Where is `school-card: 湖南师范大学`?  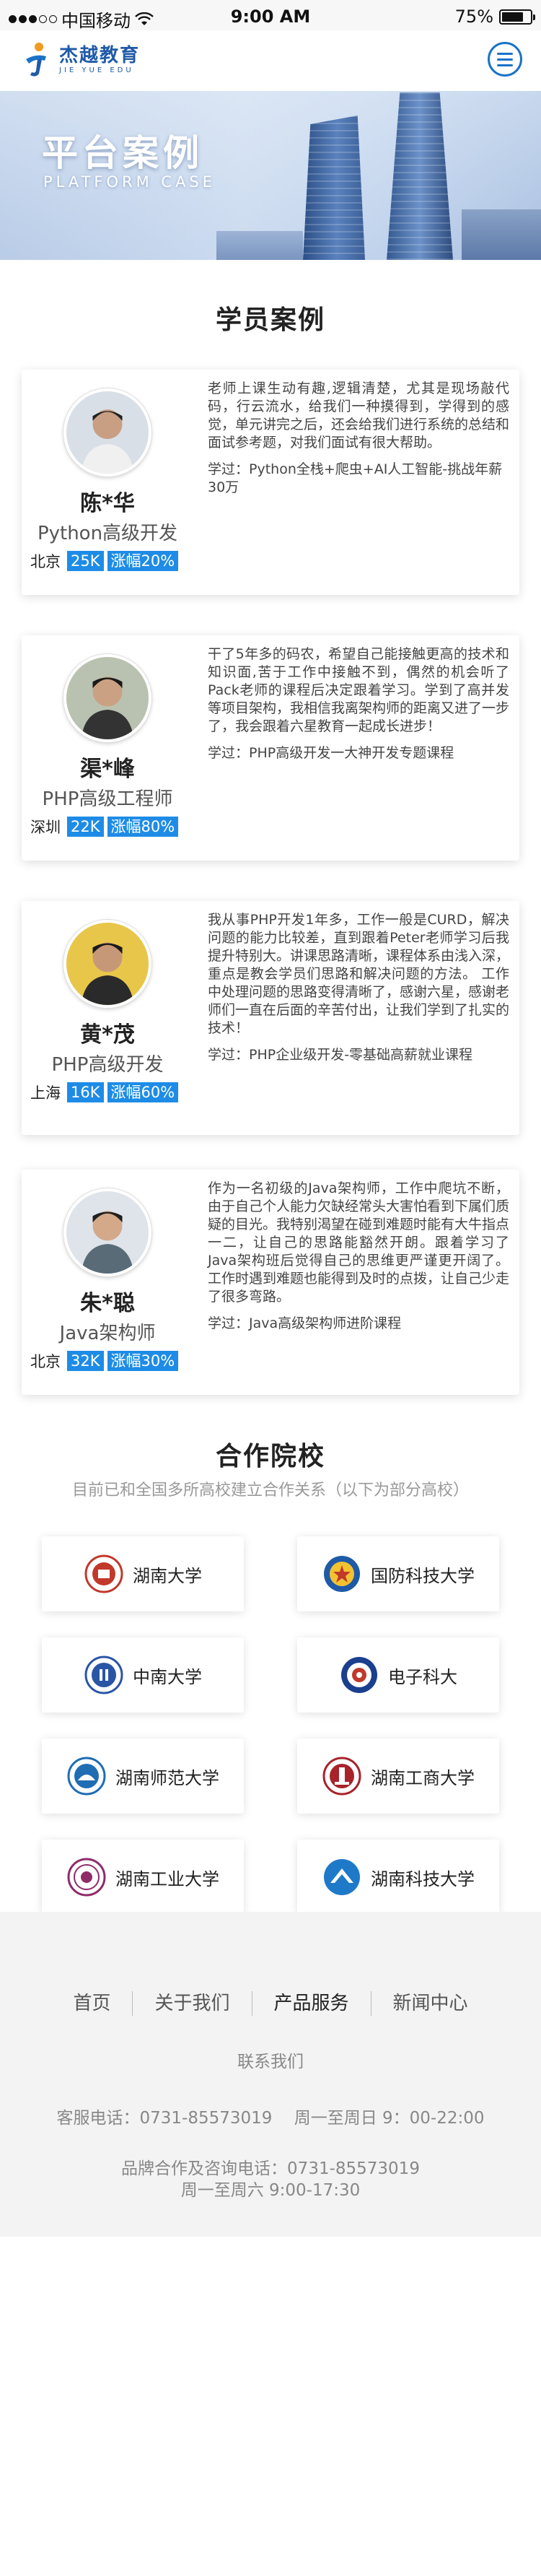 school-card: 湖南师范大学 is located at coordinates (143, 1776).